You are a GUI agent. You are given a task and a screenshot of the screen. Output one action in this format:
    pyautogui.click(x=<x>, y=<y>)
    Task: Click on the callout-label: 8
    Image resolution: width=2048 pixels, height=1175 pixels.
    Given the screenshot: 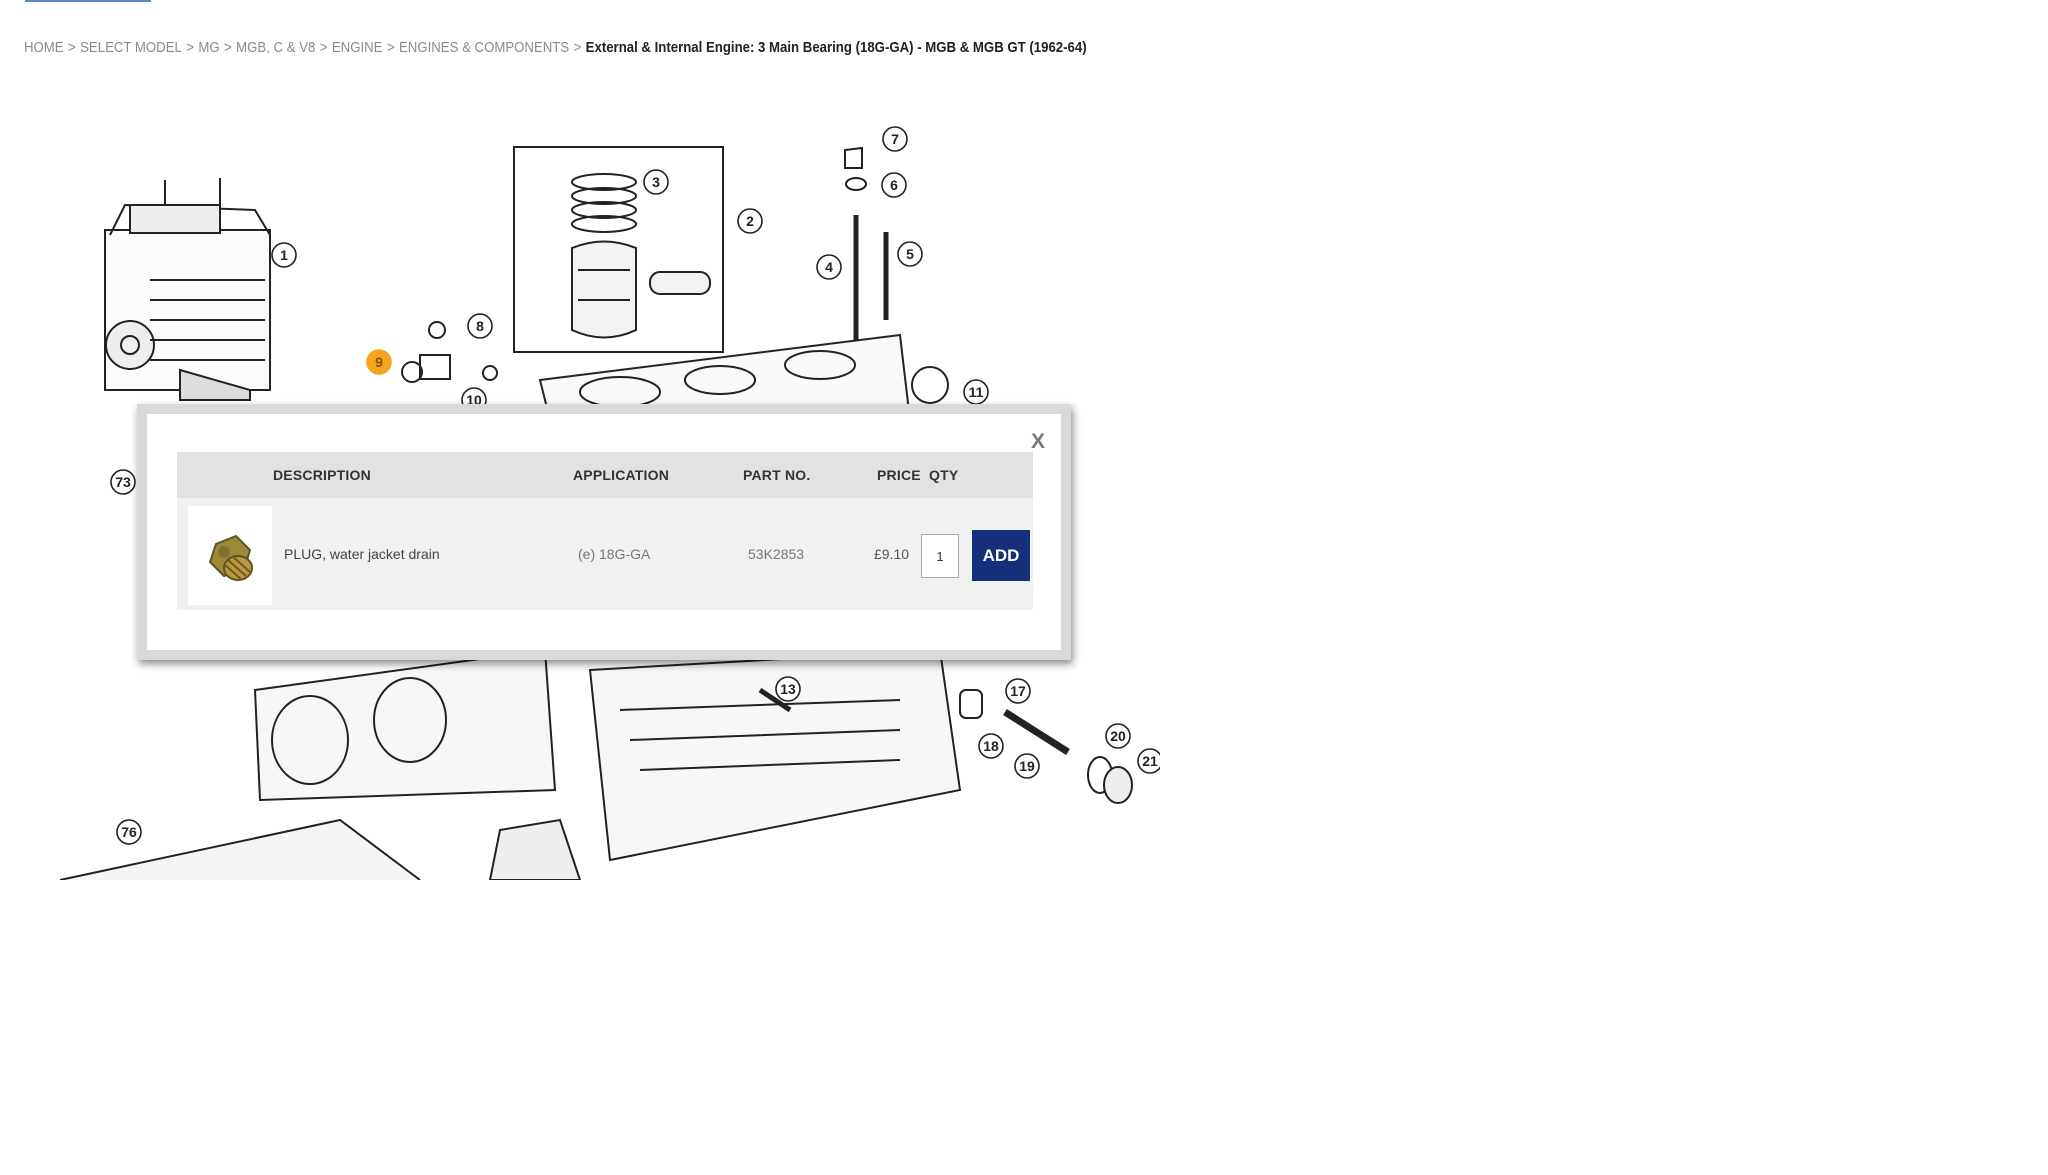 What is the action you would take?
    pyautogui.click(x=480, y=326)
    